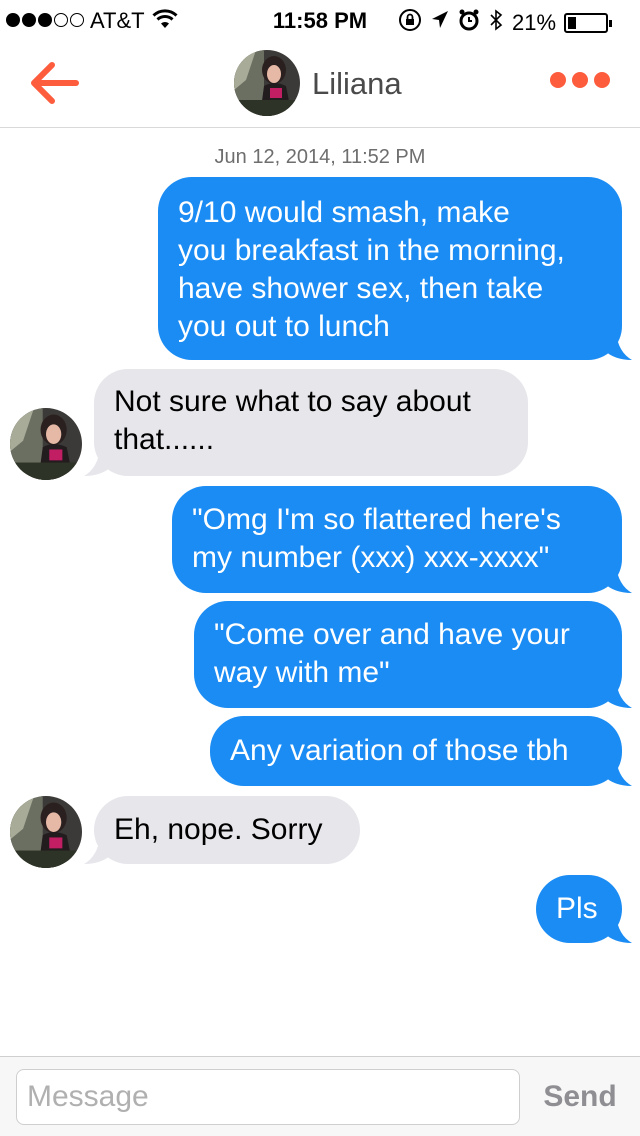 This screenshot has height=1136, width=640. Describe the element at coordinates (505, 23) in the screenshot. I see `status-indicators: 21%` at that location.